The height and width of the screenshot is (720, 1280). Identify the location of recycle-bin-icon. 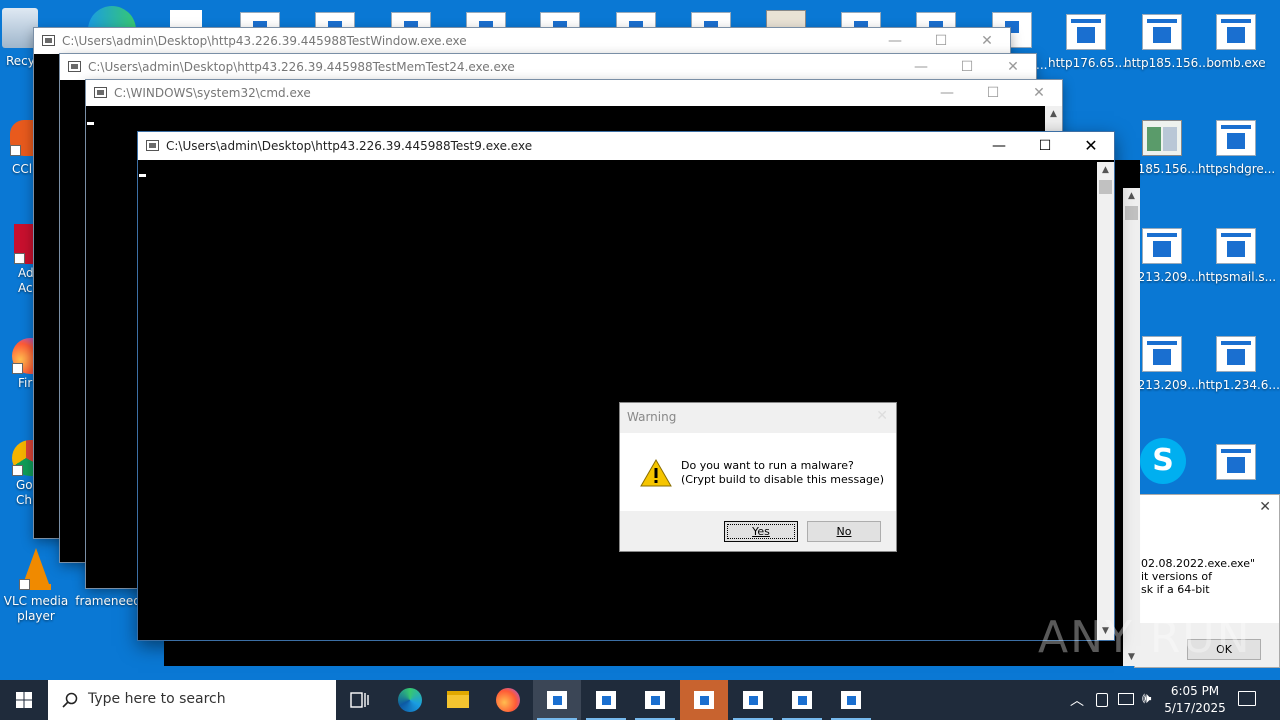
(20, 28).